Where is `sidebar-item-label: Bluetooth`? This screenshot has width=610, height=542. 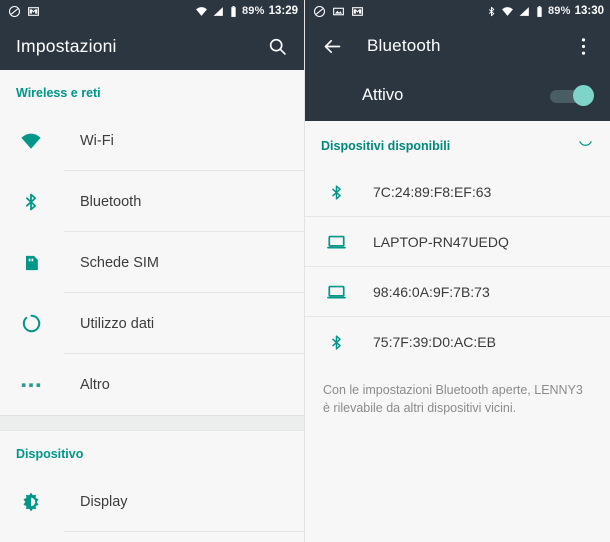 sidebar-item-label: Bluetooth is located at coordinates (111, 201).